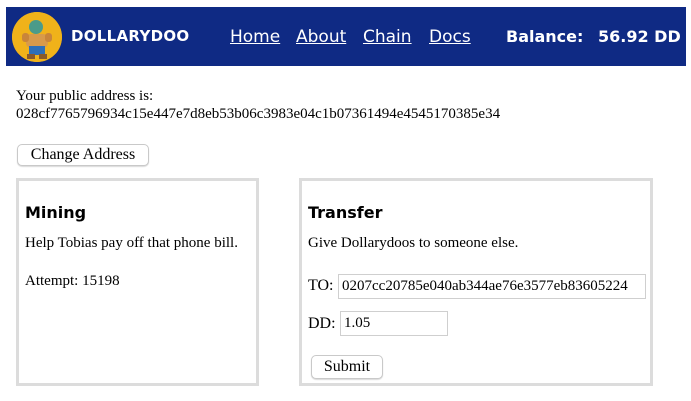 This screenshot has height=401, width=691. Describe the element at coordinates (492, 286) in the screenshot. I see `to-address-input` at that location.